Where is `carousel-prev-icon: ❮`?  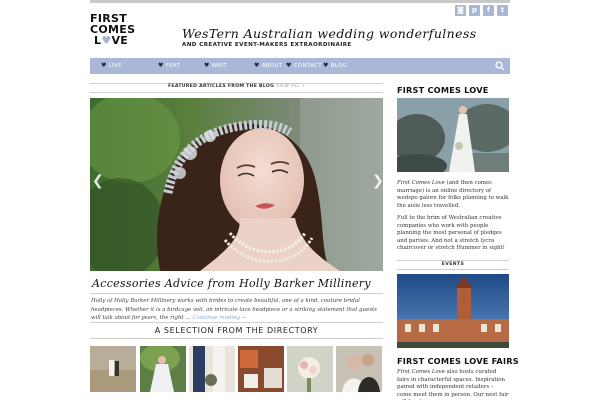 carousel-prev-icon: ❮ is located at coordinates (98, 181).